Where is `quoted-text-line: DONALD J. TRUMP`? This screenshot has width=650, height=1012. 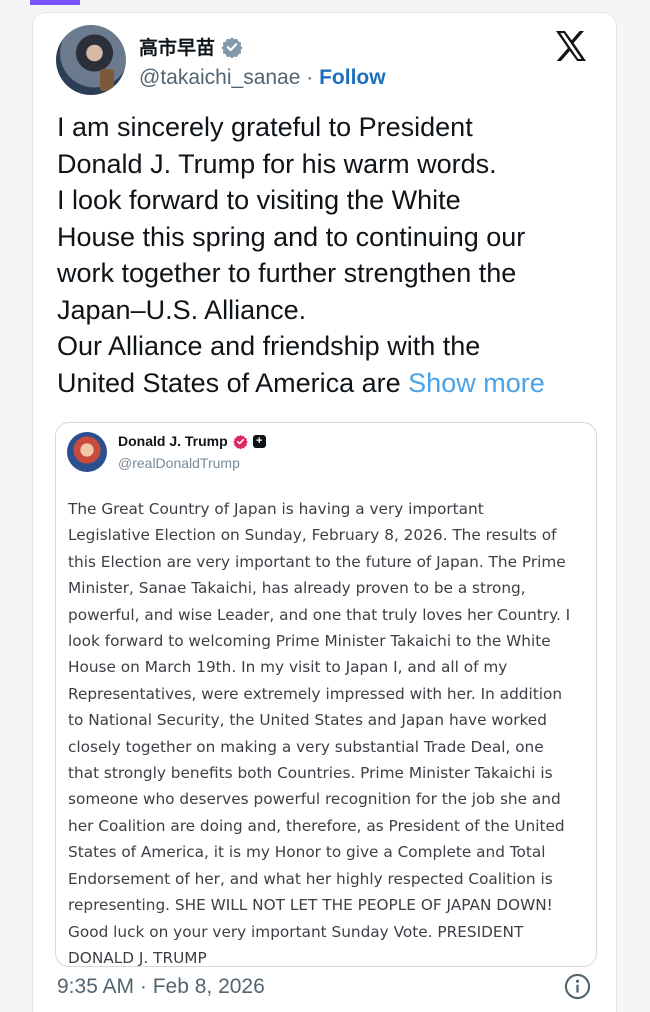
quoted-text-line: DONALD J. TRUMP is located at coordinates (137, 957).